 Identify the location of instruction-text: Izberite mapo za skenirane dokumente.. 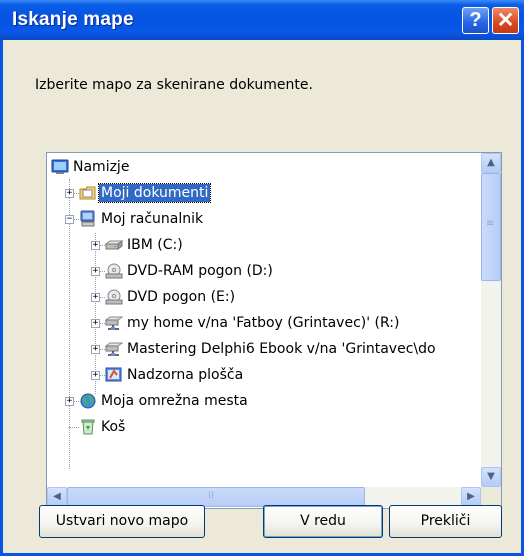
(174, 85).